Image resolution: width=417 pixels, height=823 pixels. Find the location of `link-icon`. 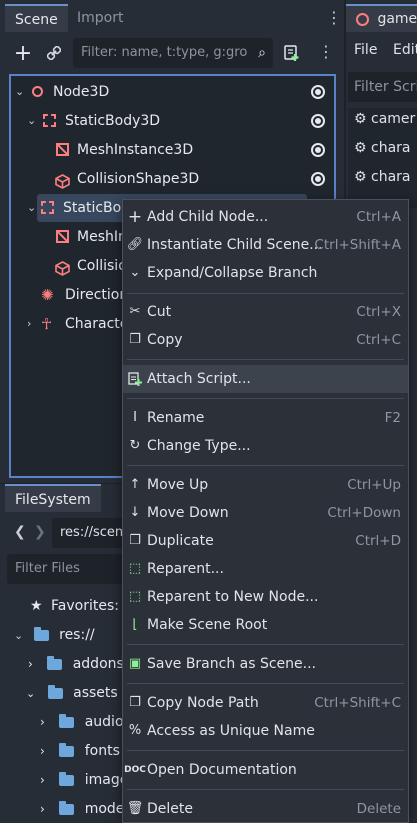

link-icon is located at coordinates (54, 53).